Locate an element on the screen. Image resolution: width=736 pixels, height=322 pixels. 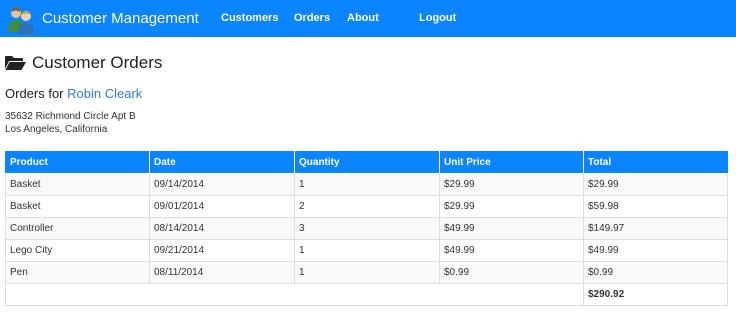
address-line-1: 35632 Richmond Circle Apt B is located at coordinates (70, 116).